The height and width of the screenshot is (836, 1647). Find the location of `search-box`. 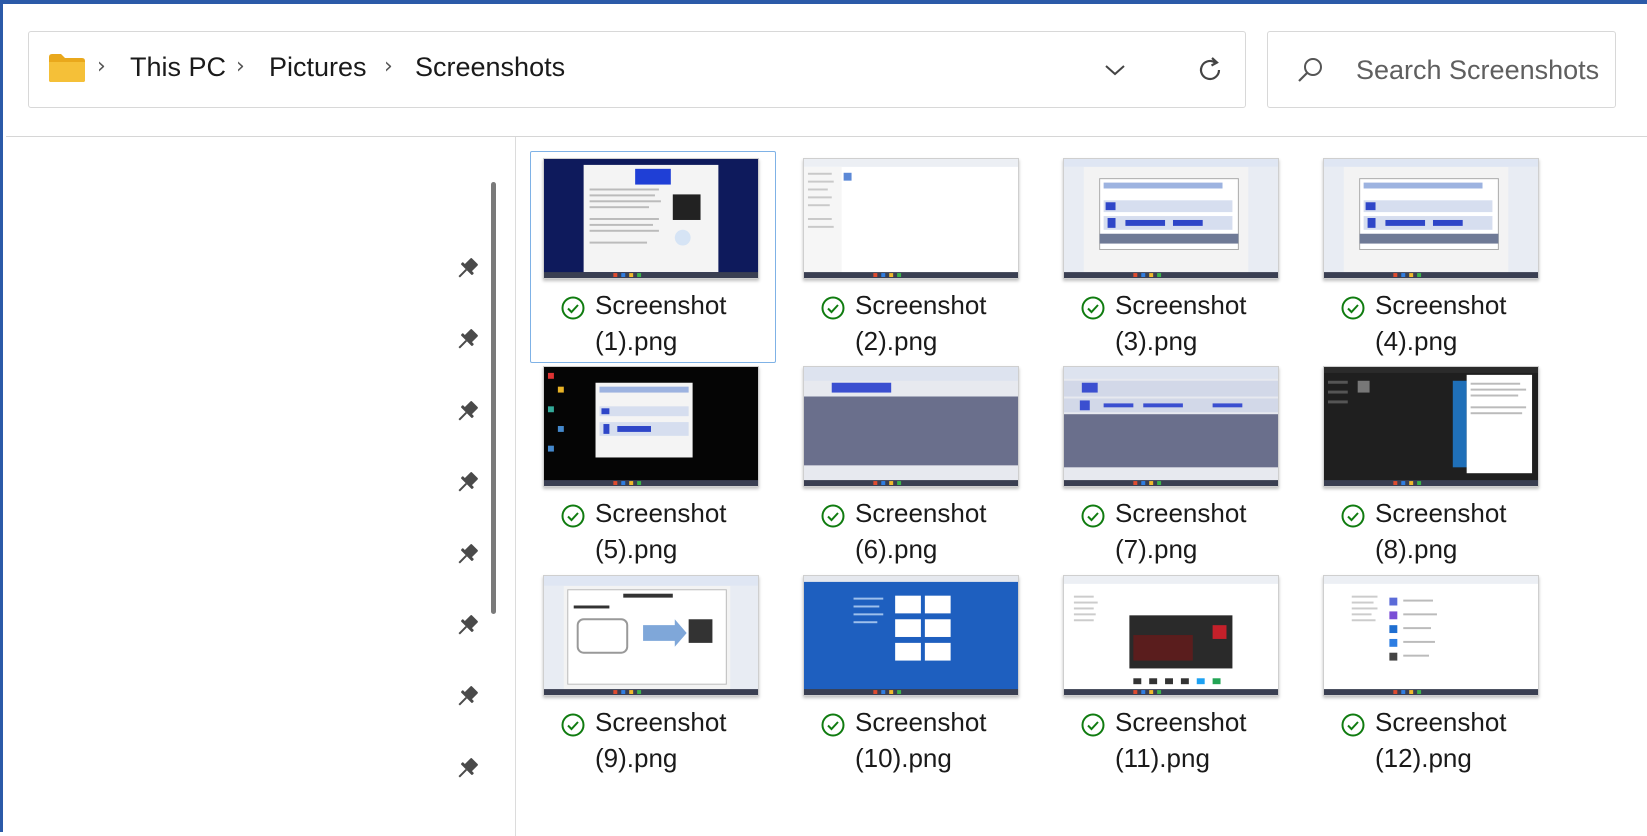

search-box is located at coordinates (1441, 69).